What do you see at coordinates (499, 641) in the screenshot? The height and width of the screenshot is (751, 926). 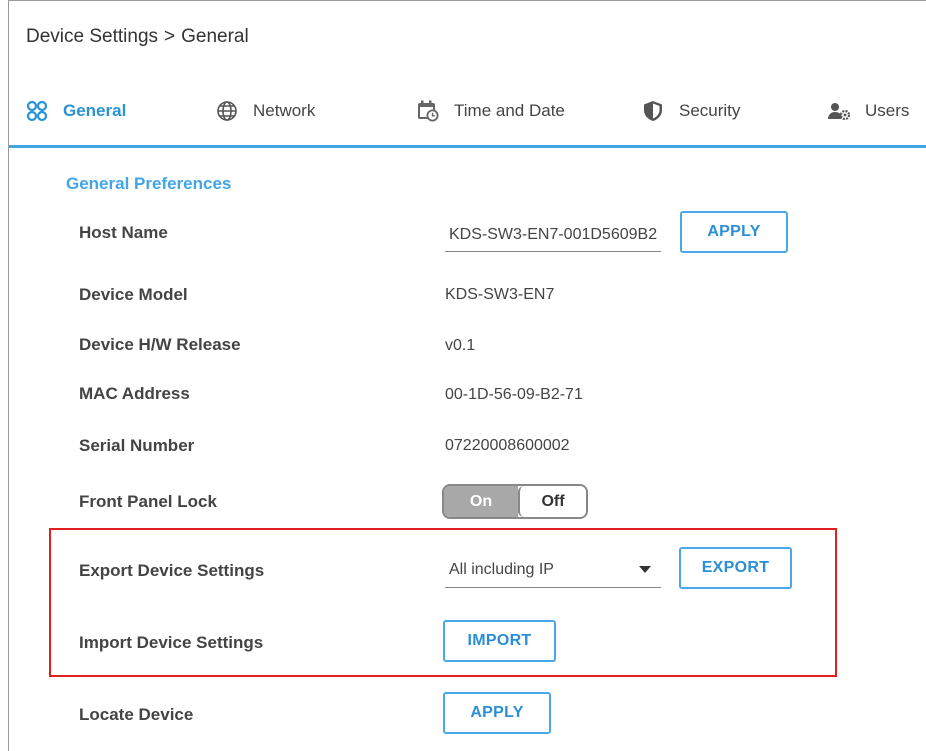 I see `import-button: IMPORT` at bounding box center [499, 641].